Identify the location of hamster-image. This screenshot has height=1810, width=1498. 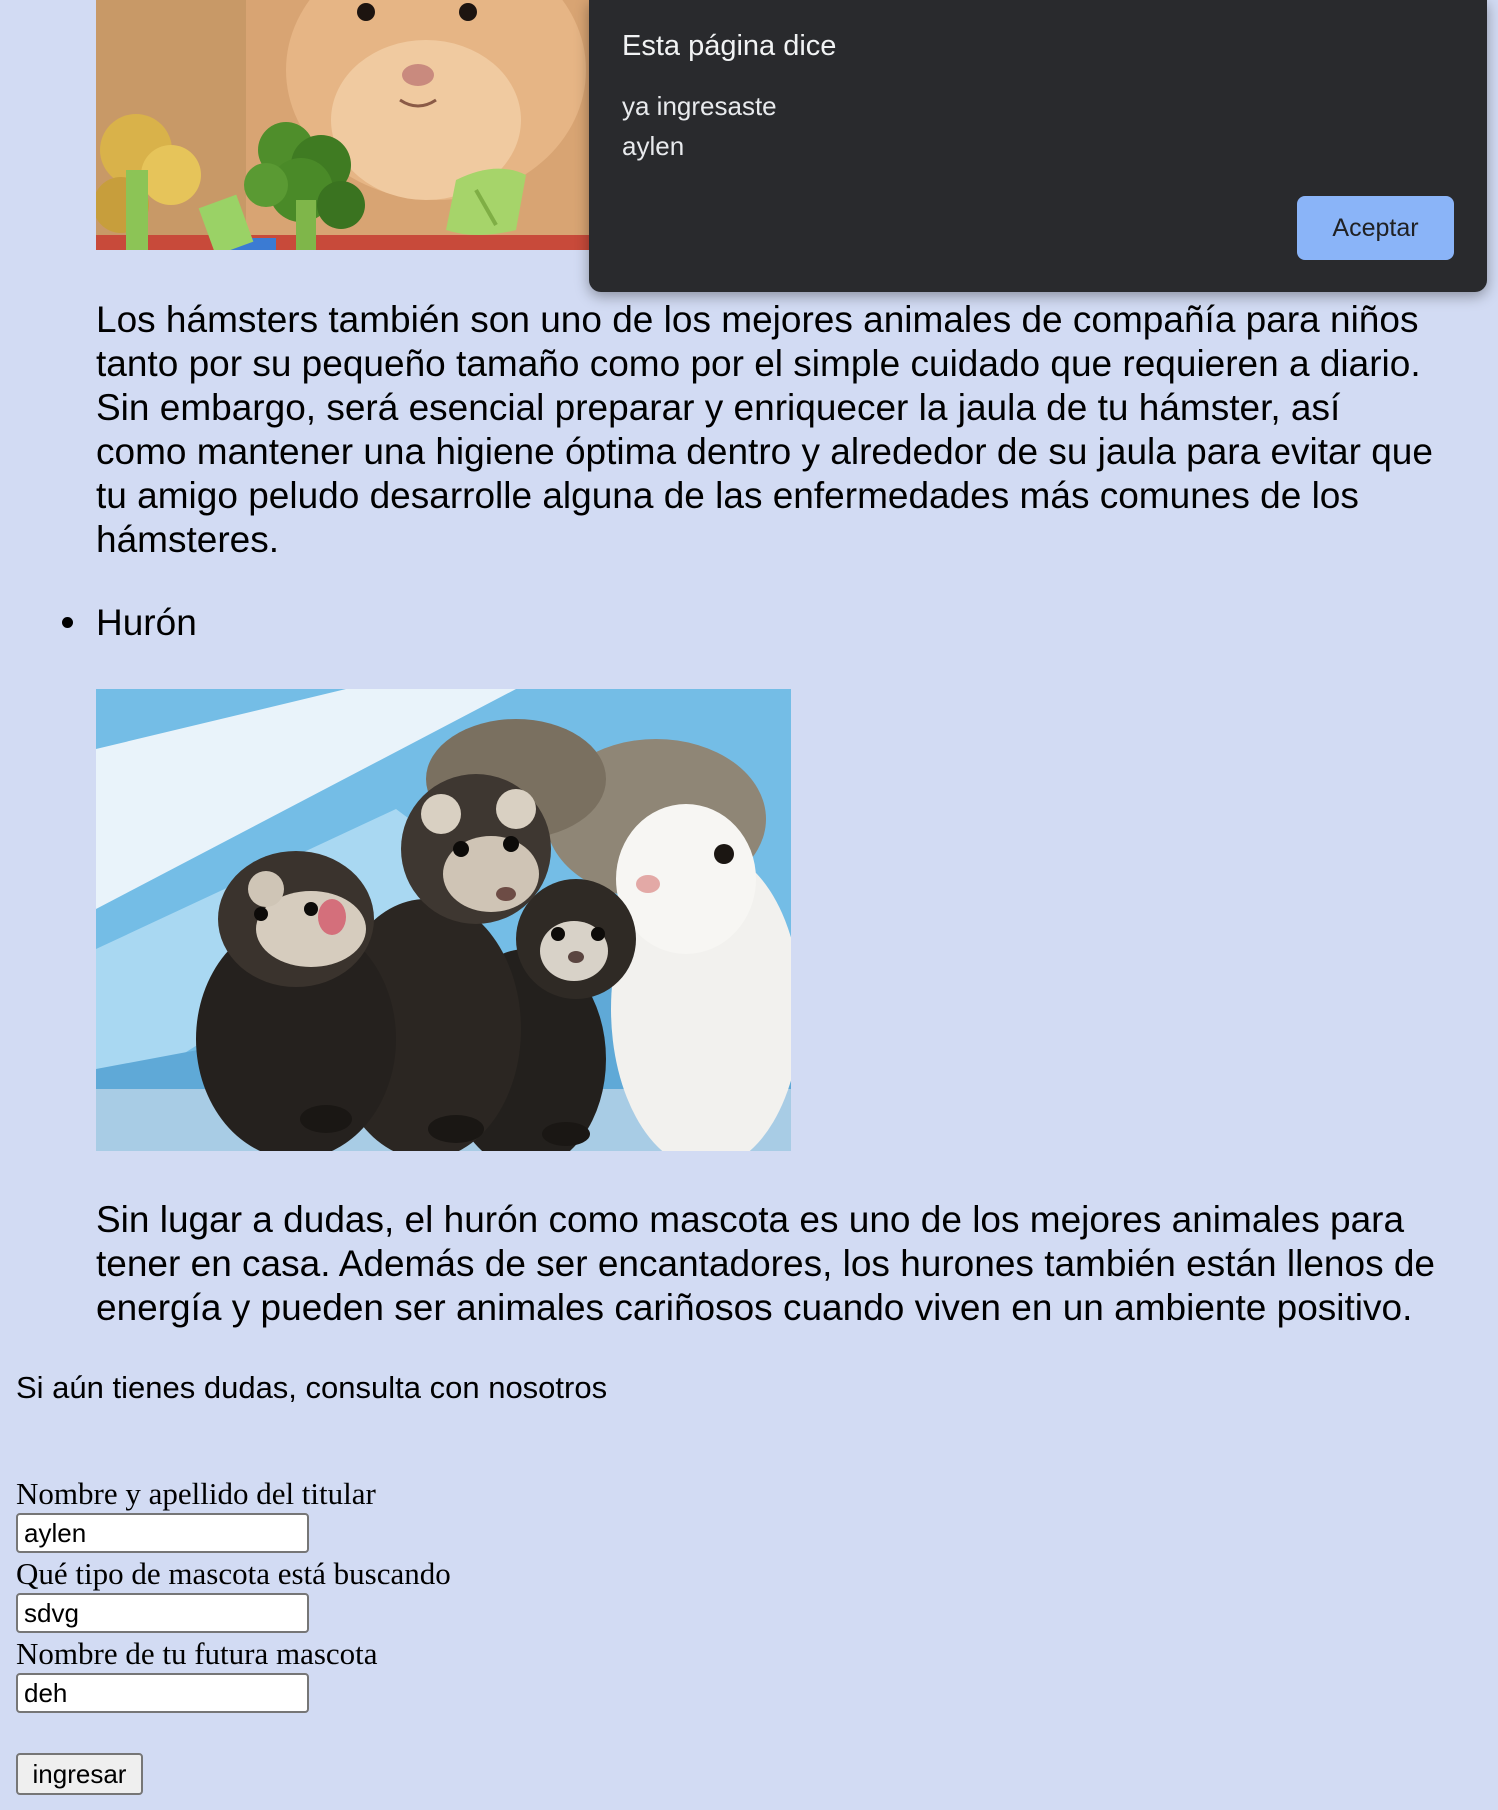
(344, 125).